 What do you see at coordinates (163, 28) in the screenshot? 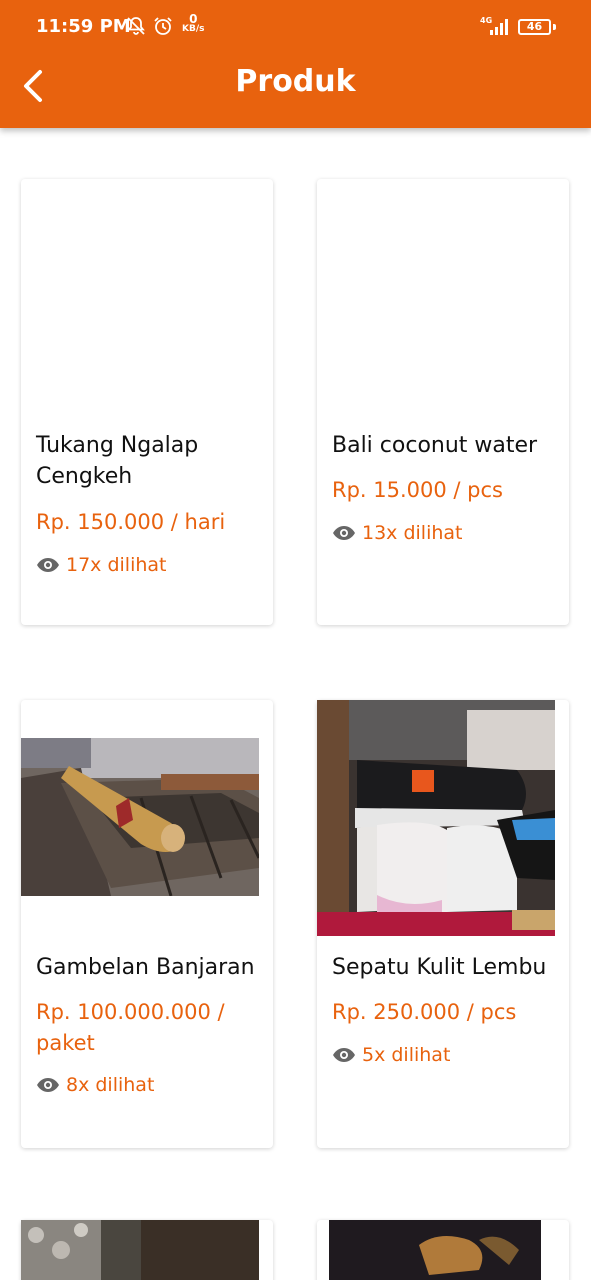
I see `alarm-icon` at bounding box center [163, 28].